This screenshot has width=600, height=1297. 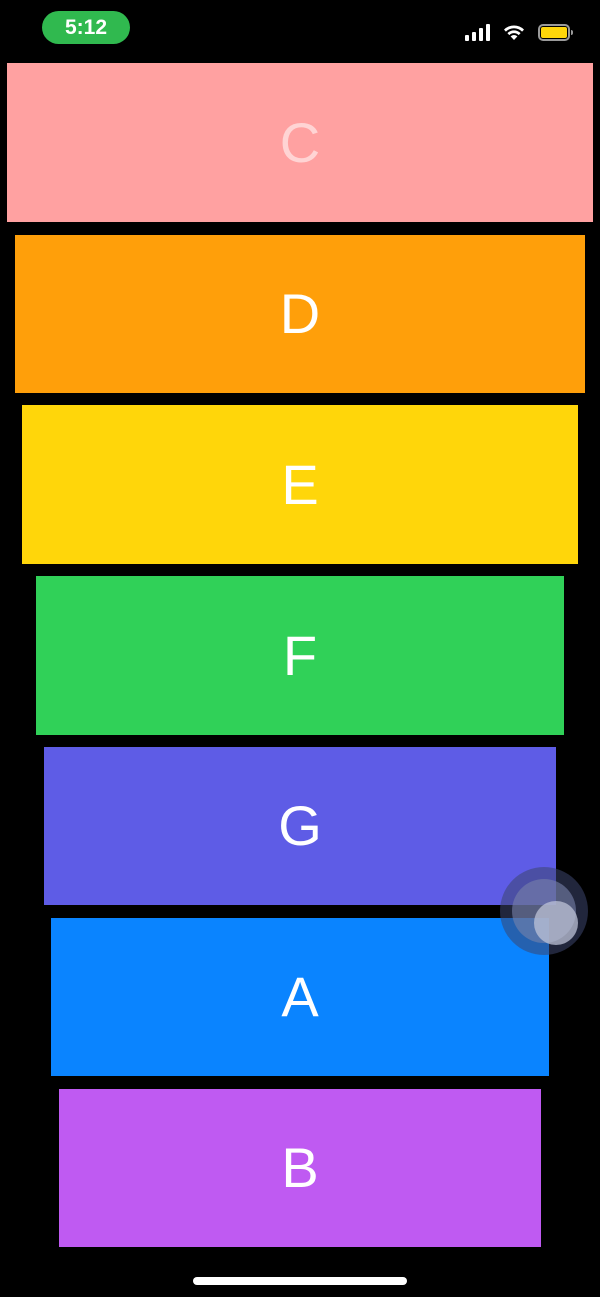 I want to click on card-c: C, so click(x=300, y=142).